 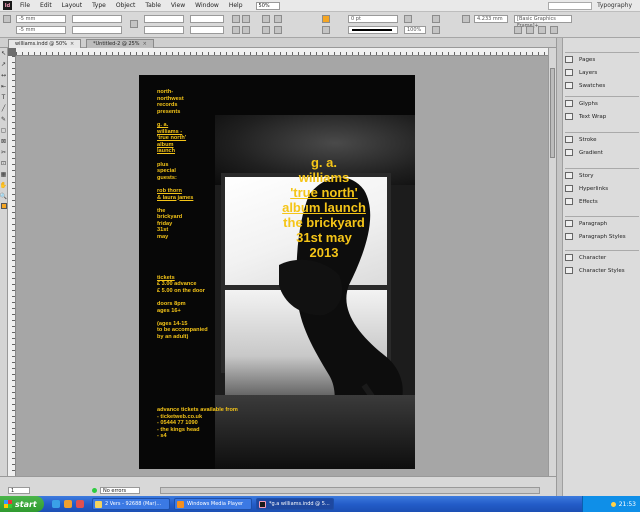 I want to click on center-content-icon, so click(x=542, y=30).